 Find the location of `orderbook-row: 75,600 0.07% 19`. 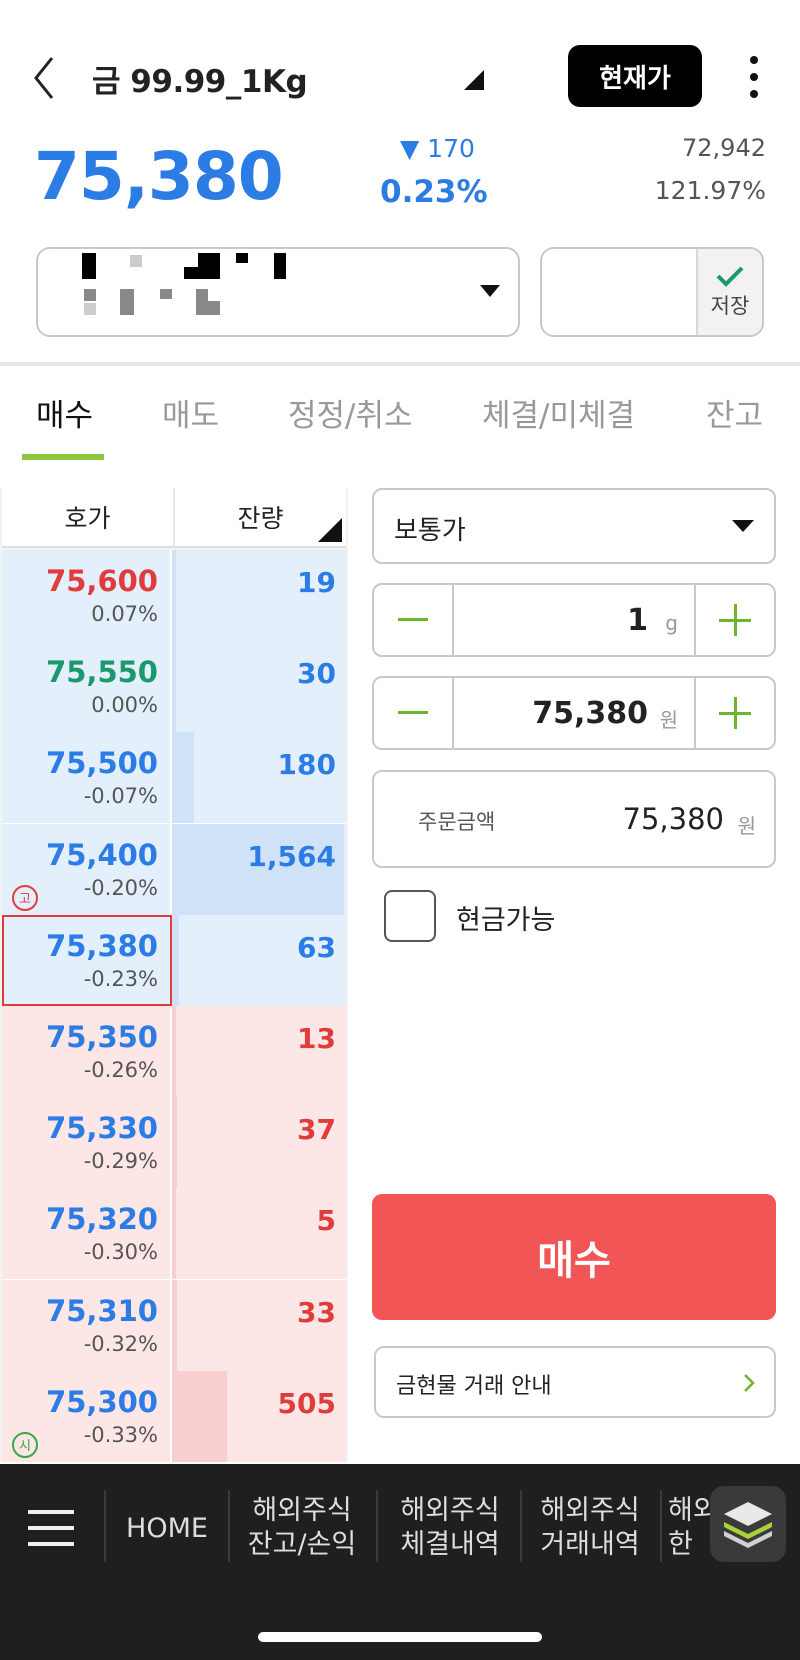

orderbook-row: 75,600 0.07% 19 is located at coordinates (174, 596).